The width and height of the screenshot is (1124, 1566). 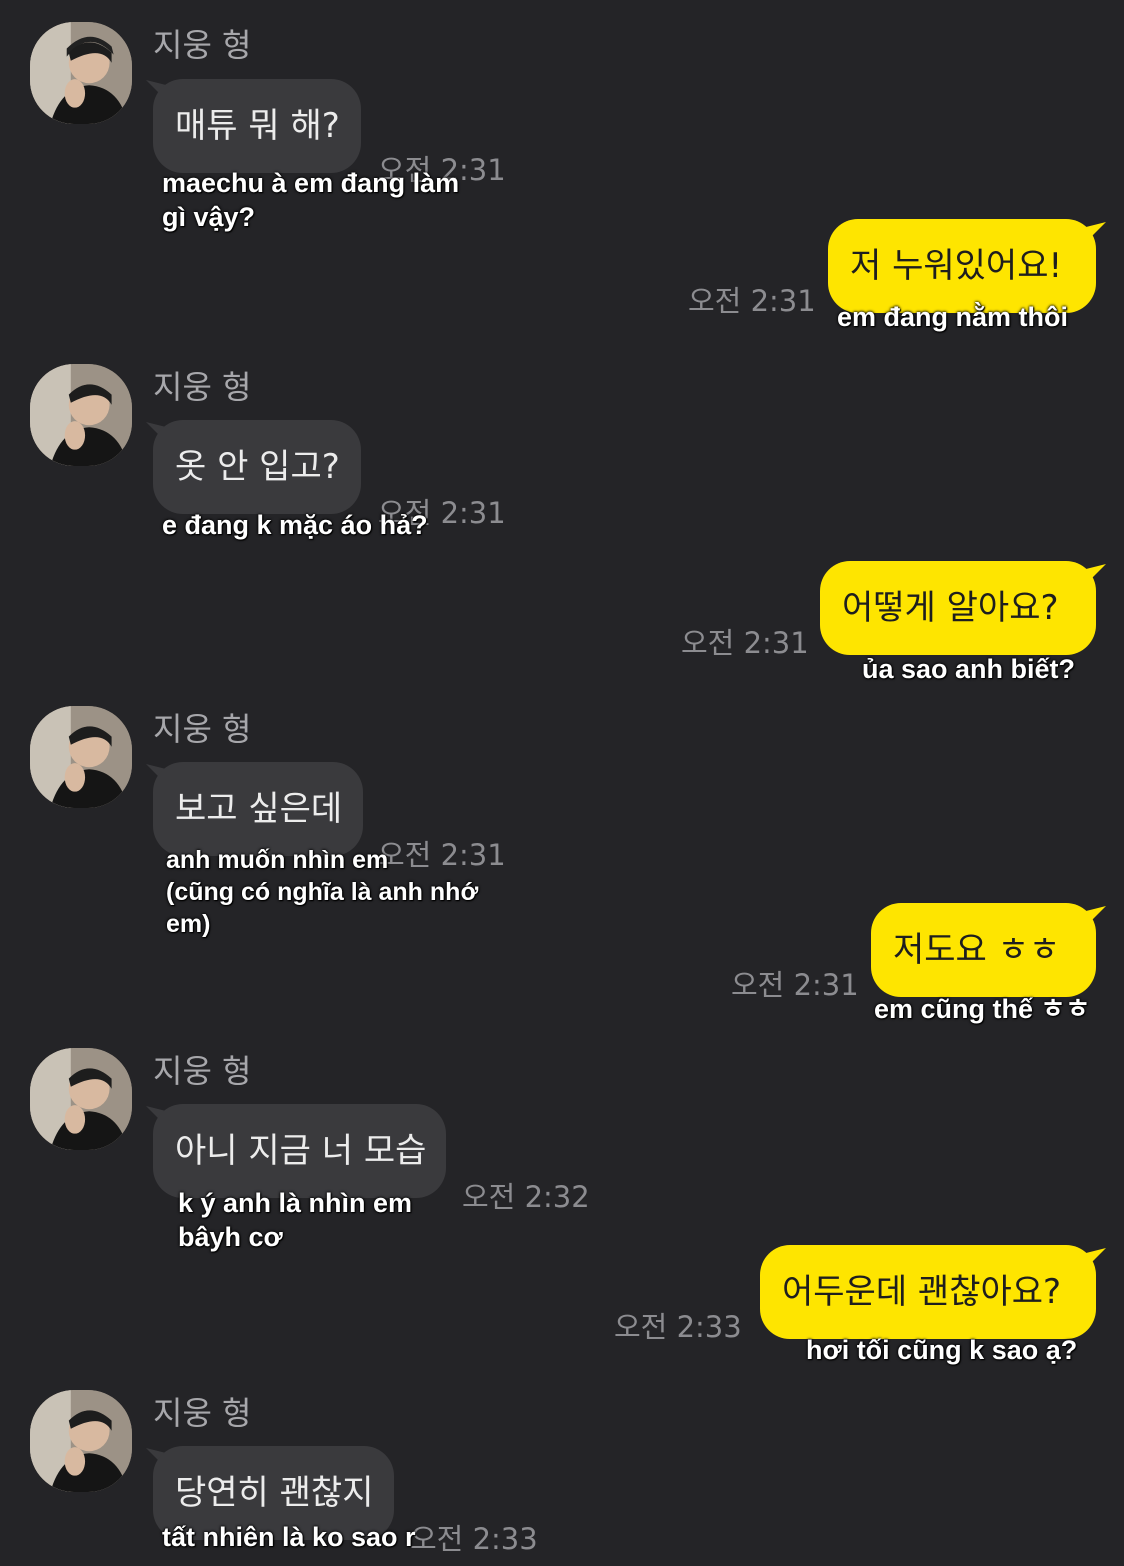 I want to click on translation-caption: tất nhiên là ko sao r, so click(x=289, y=1537).